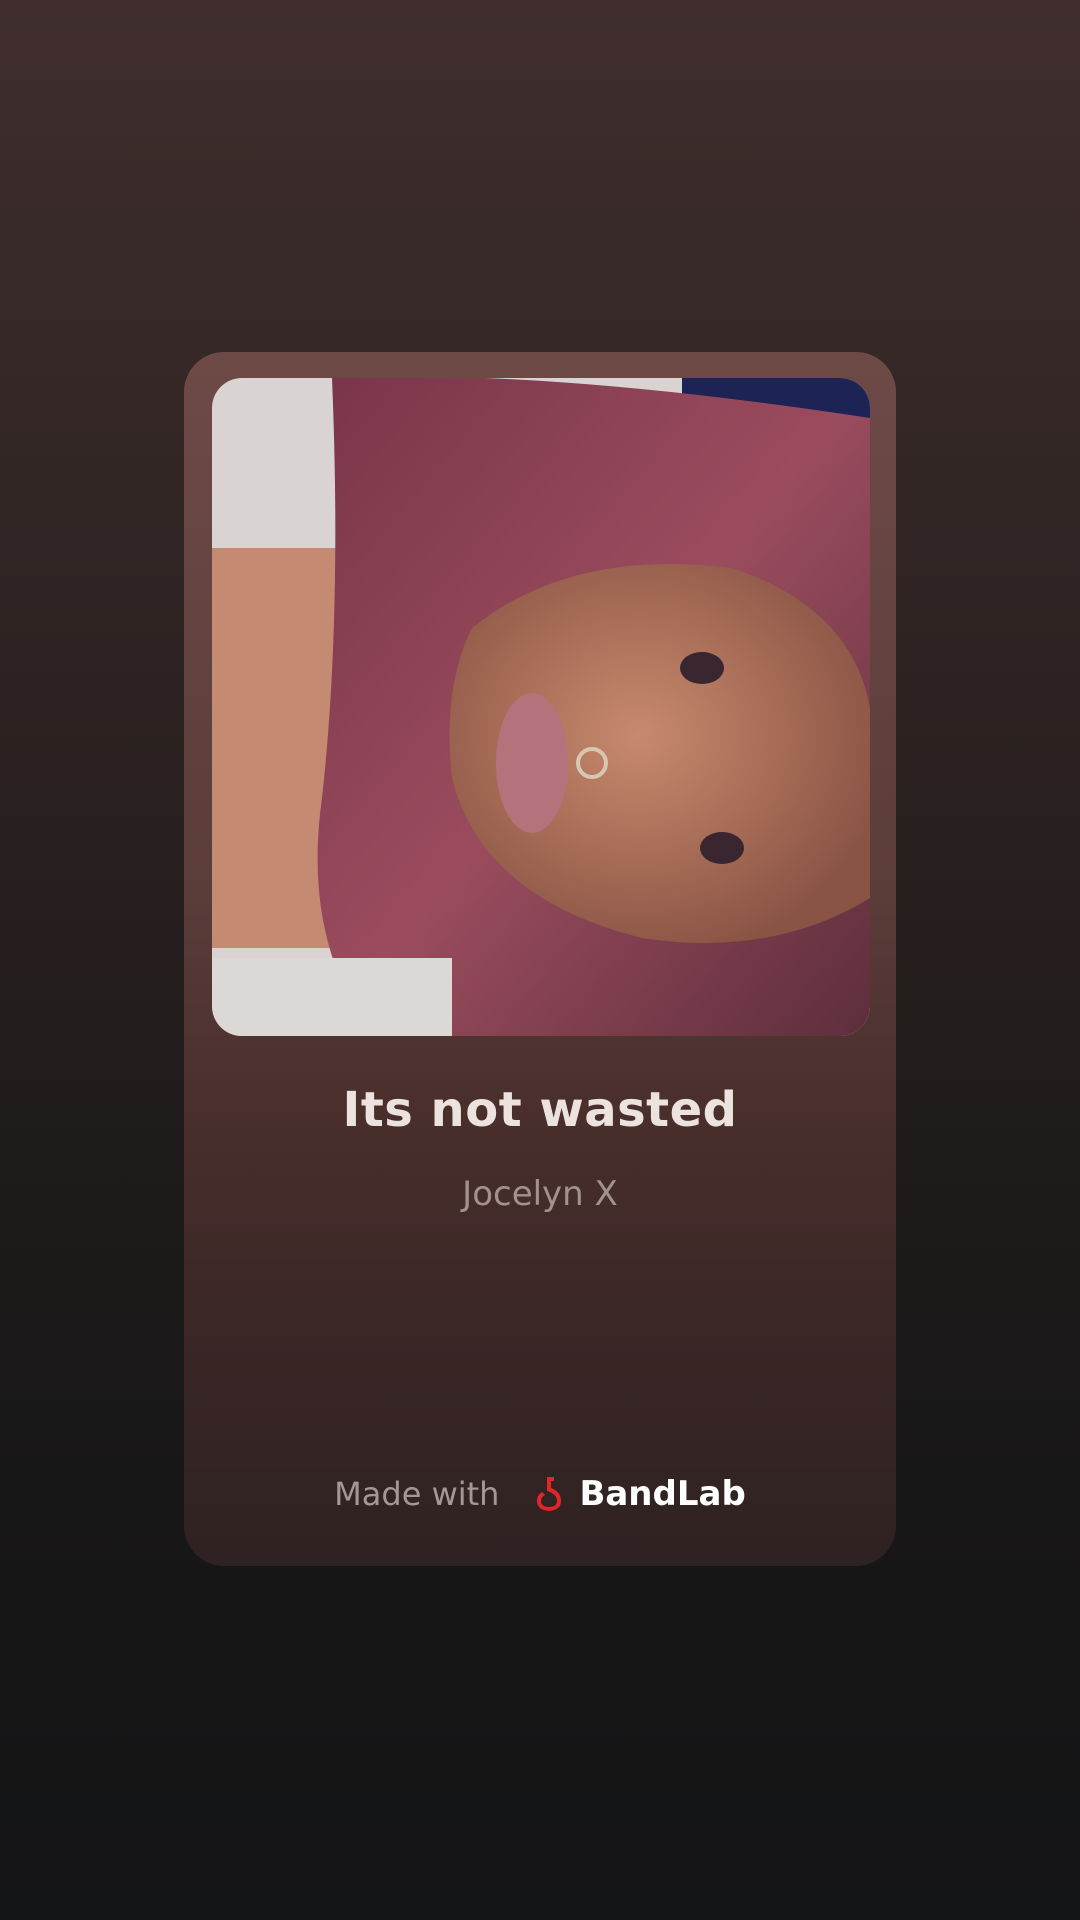  I want to click on track-title: Its not wasted, so click(540, 1110).